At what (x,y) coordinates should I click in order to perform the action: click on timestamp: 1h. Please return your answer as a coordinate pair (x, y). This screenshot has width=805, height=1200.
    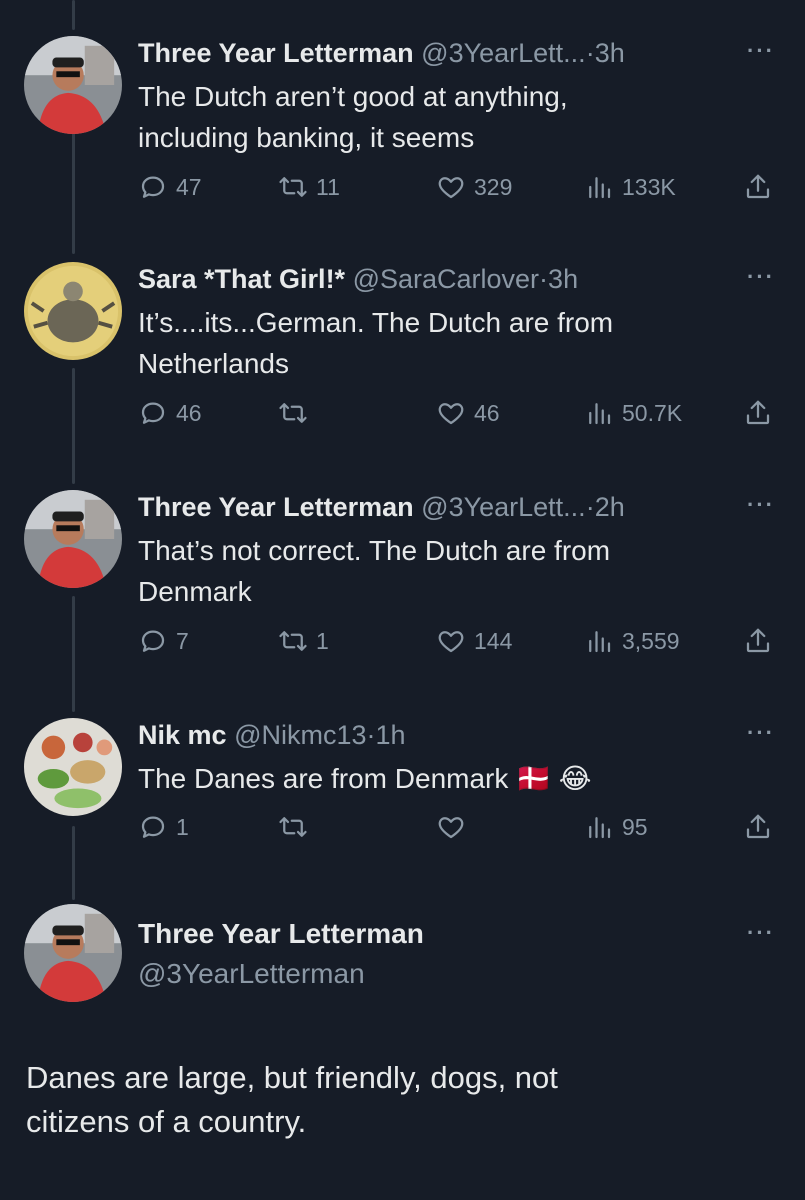
    Looking at the image, I should click on (391, 735).